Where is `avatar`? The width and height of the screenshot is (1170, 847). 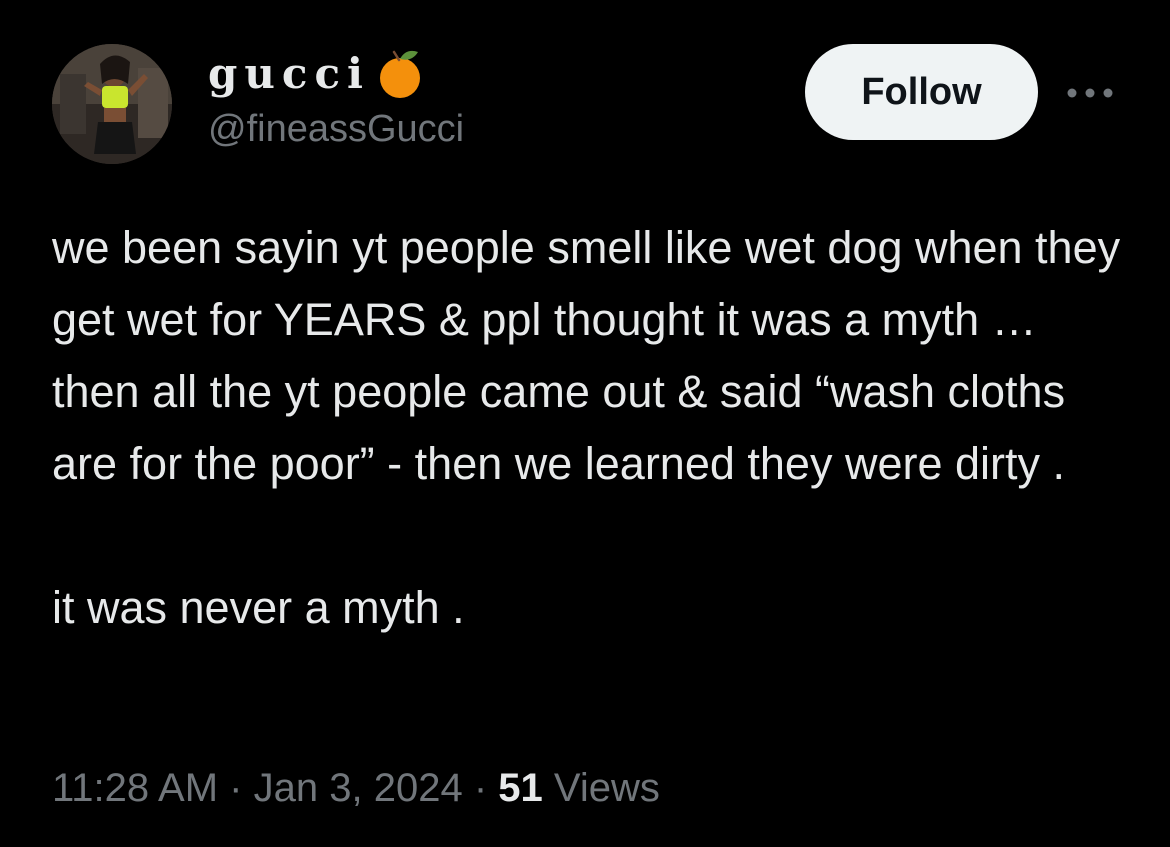 avatar is located at coordinates (112, 104).